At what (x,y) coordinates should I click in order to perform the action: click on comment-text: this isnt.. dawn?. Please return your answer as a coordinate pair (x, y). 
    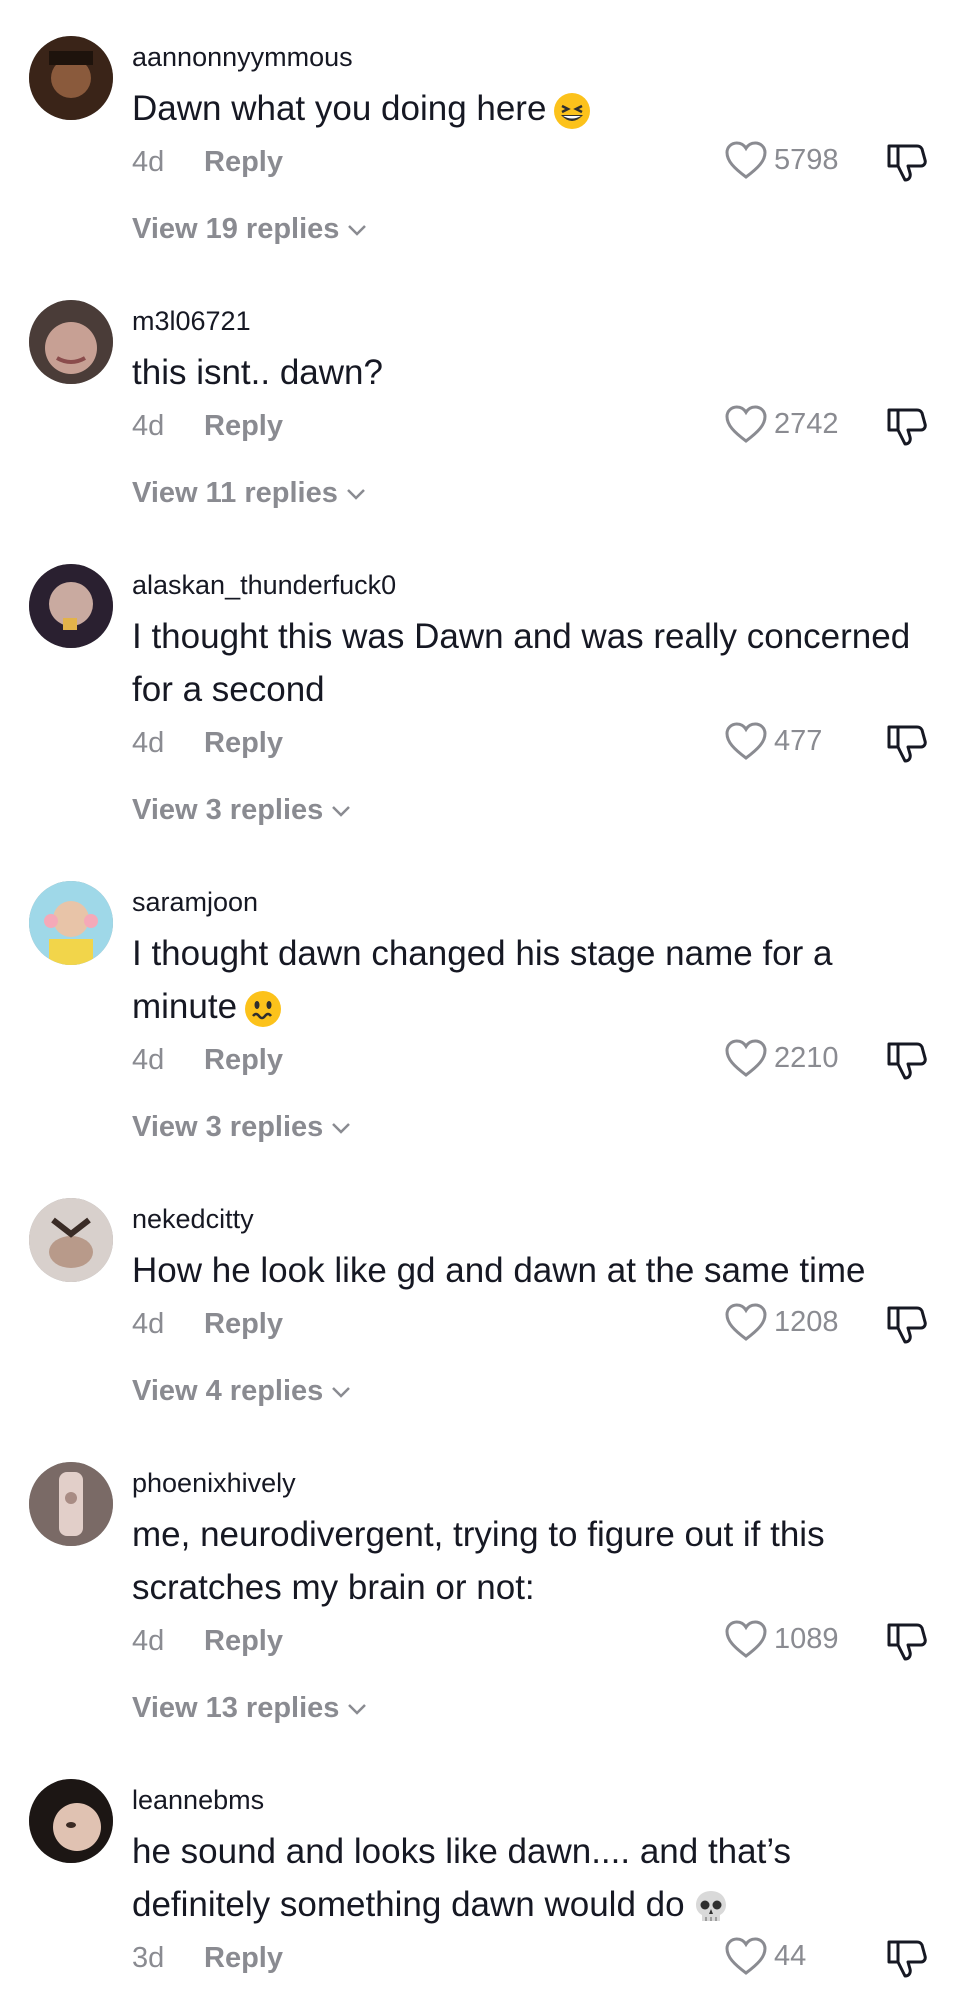
    Looking at the image, I should click on (257, 372).